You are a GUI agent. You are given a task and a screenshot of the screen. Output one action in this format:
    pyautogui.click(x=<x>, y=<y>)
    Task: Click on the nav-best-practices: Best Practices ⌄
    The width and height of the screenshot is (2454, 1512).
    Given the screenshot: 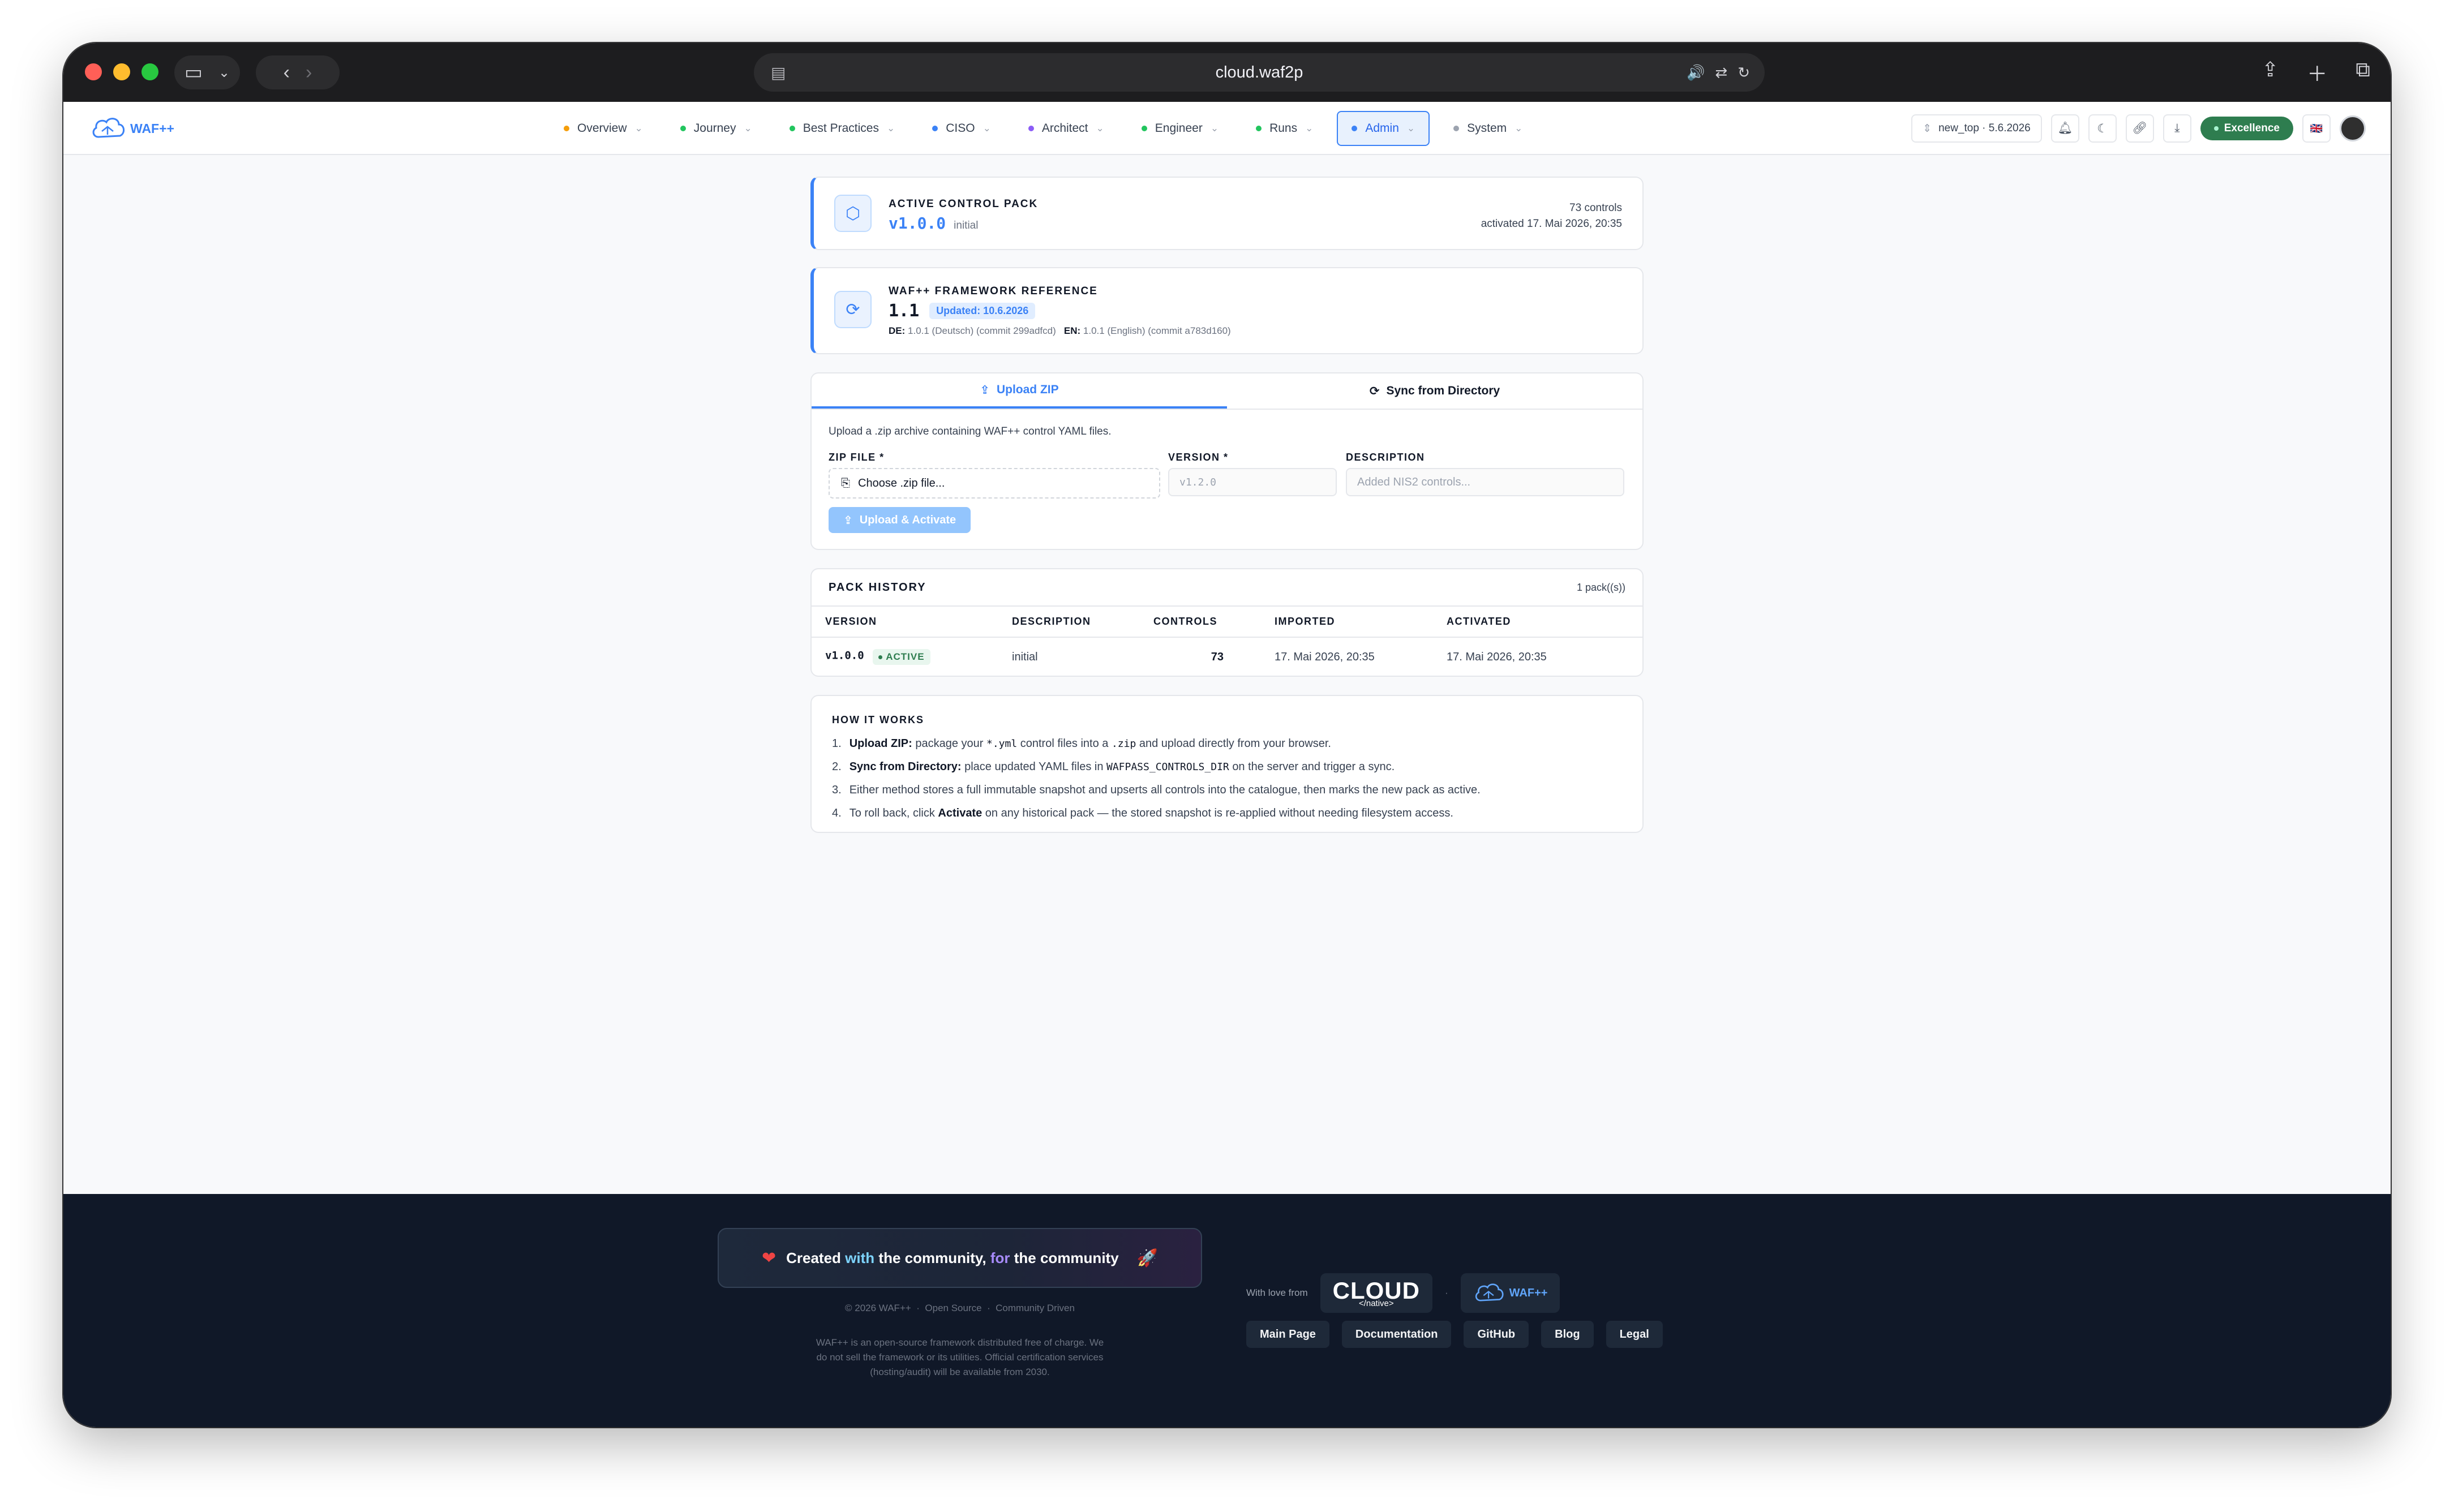 What is the action you would take?
    pyautogui.click(x=842, y=128)
    